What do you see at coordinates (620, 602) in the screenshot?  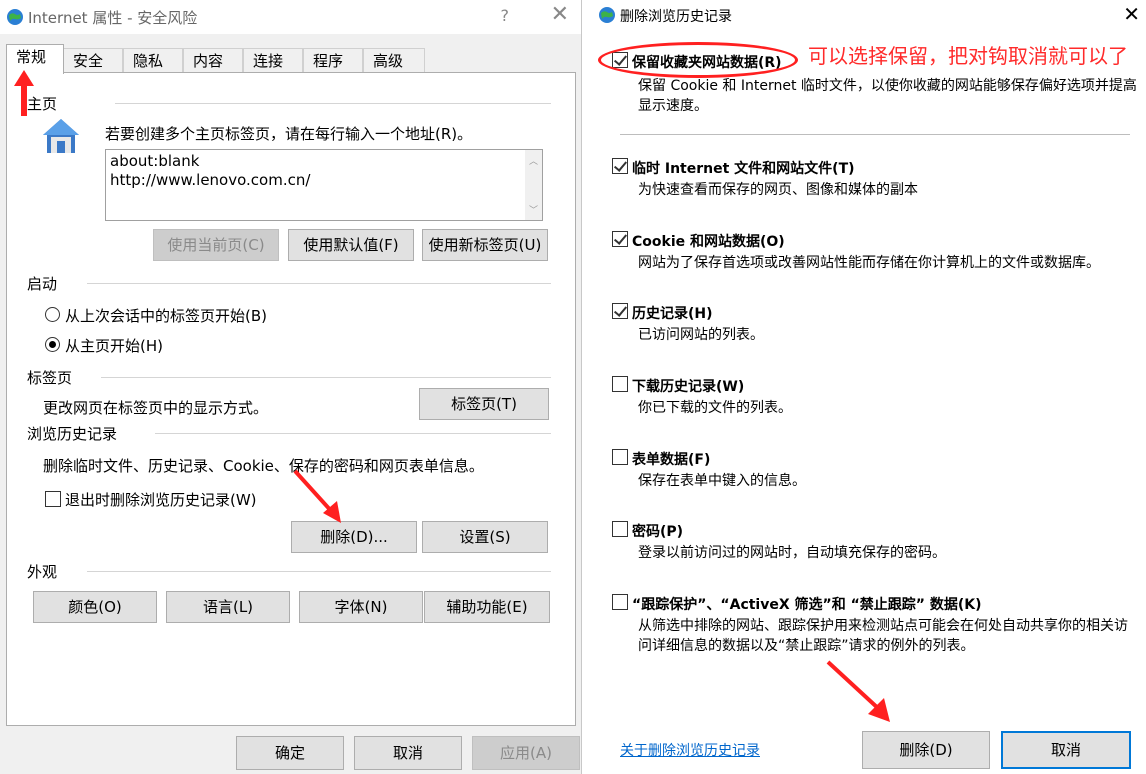 I see `option-checkbox-tracking-protection` at bounding box center [620, 602].